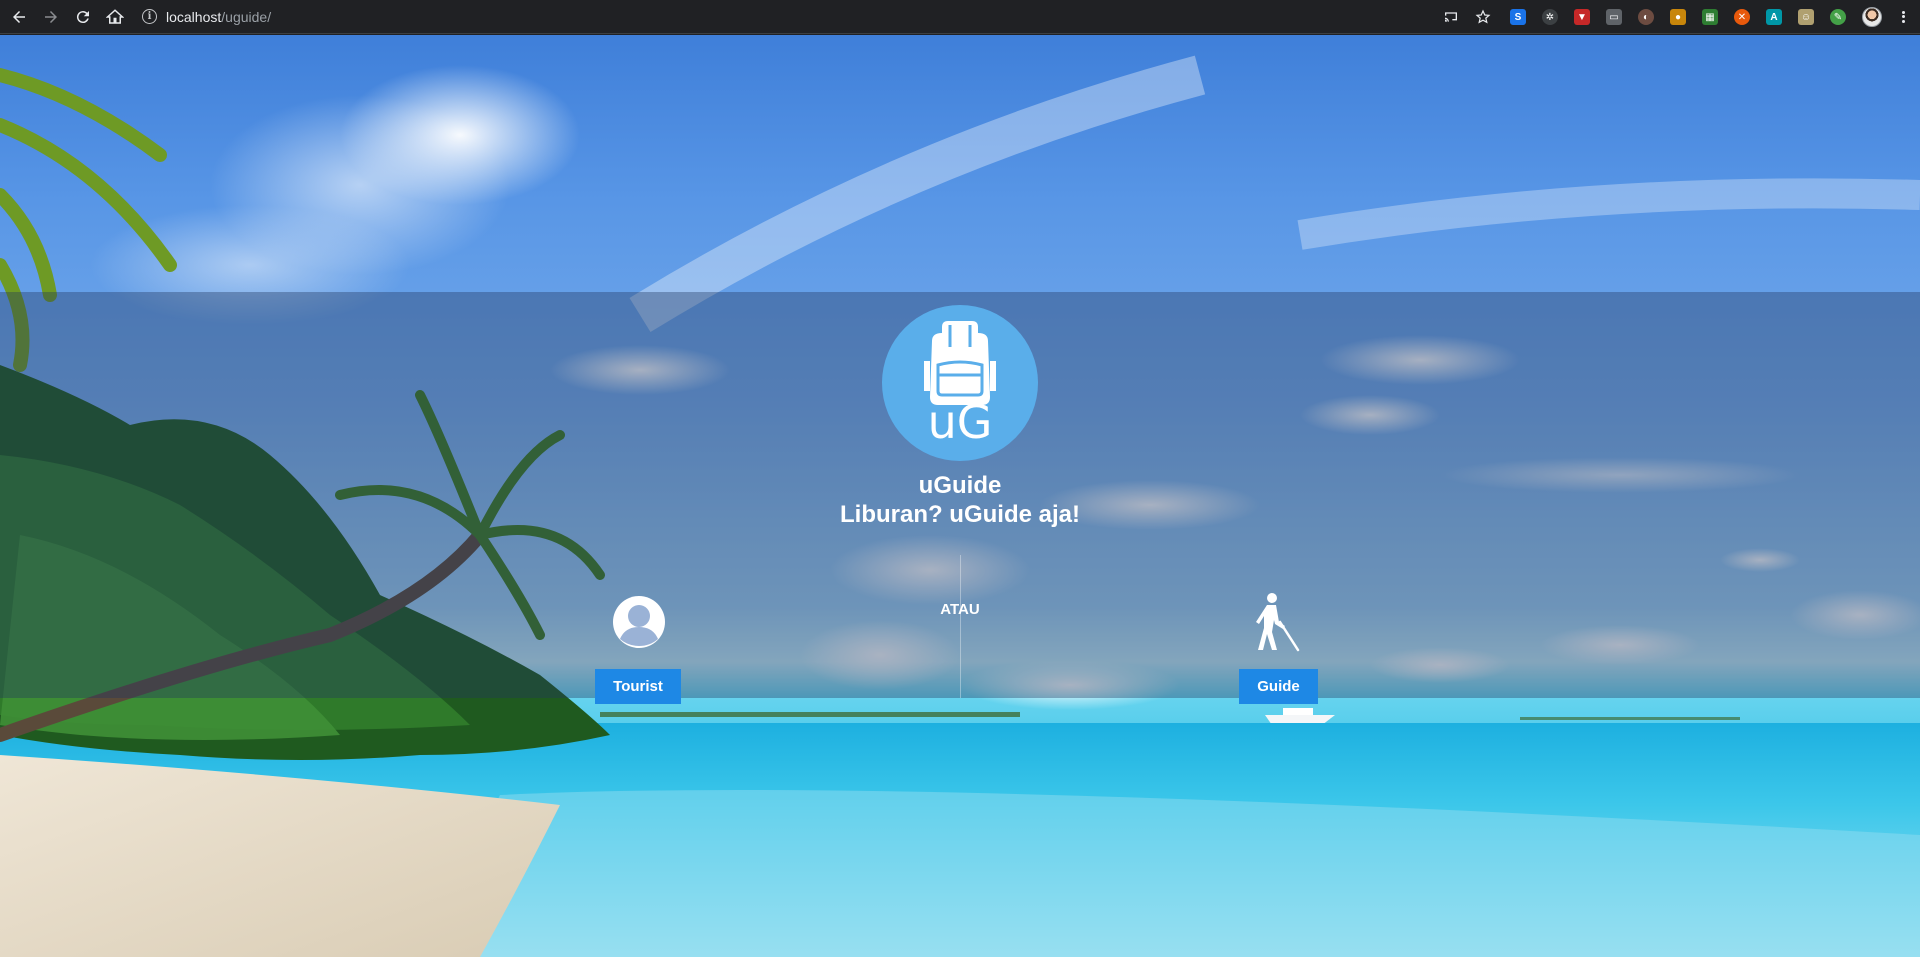  What do you see at coordinates (1872, 17) in the screenshot?
I see `profile-avatar` at bounding box center [1872, 17].